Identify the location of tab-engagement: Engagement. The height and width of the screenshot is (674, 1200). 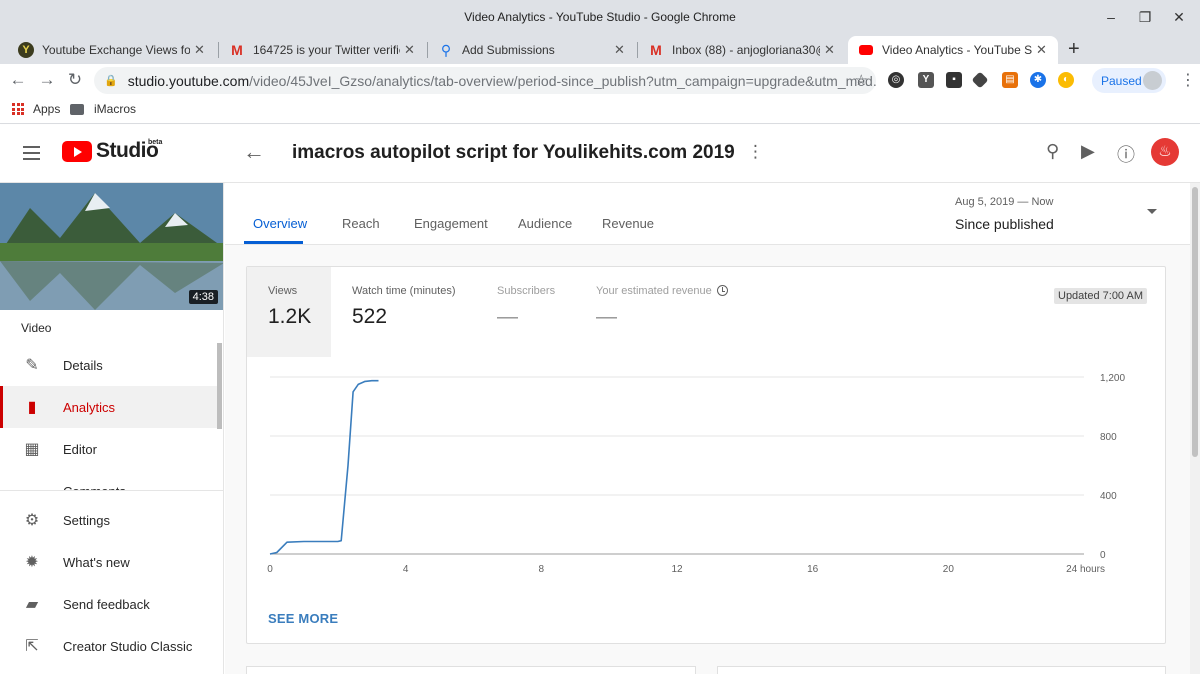
(451, 223).